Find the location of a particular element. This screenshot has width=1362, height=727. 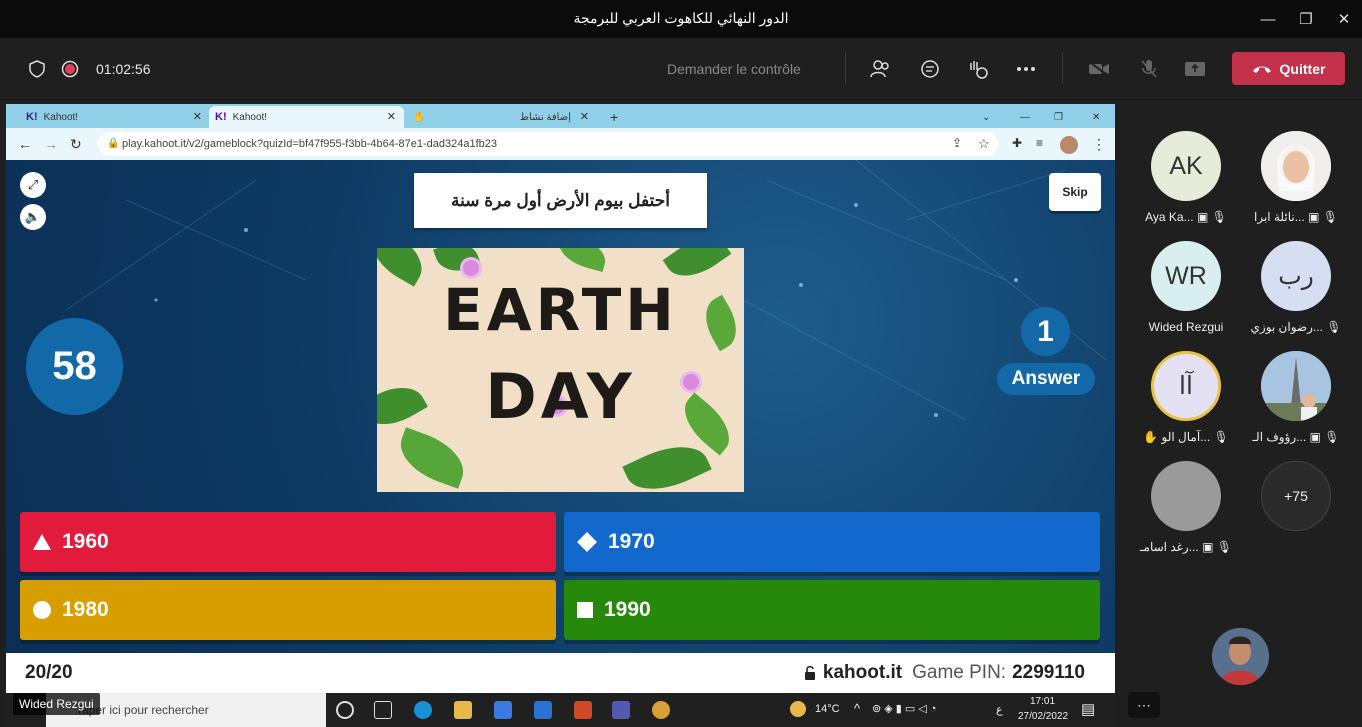

taskbar-more-icon: ⋯ is located at coordinates (1144, 705).